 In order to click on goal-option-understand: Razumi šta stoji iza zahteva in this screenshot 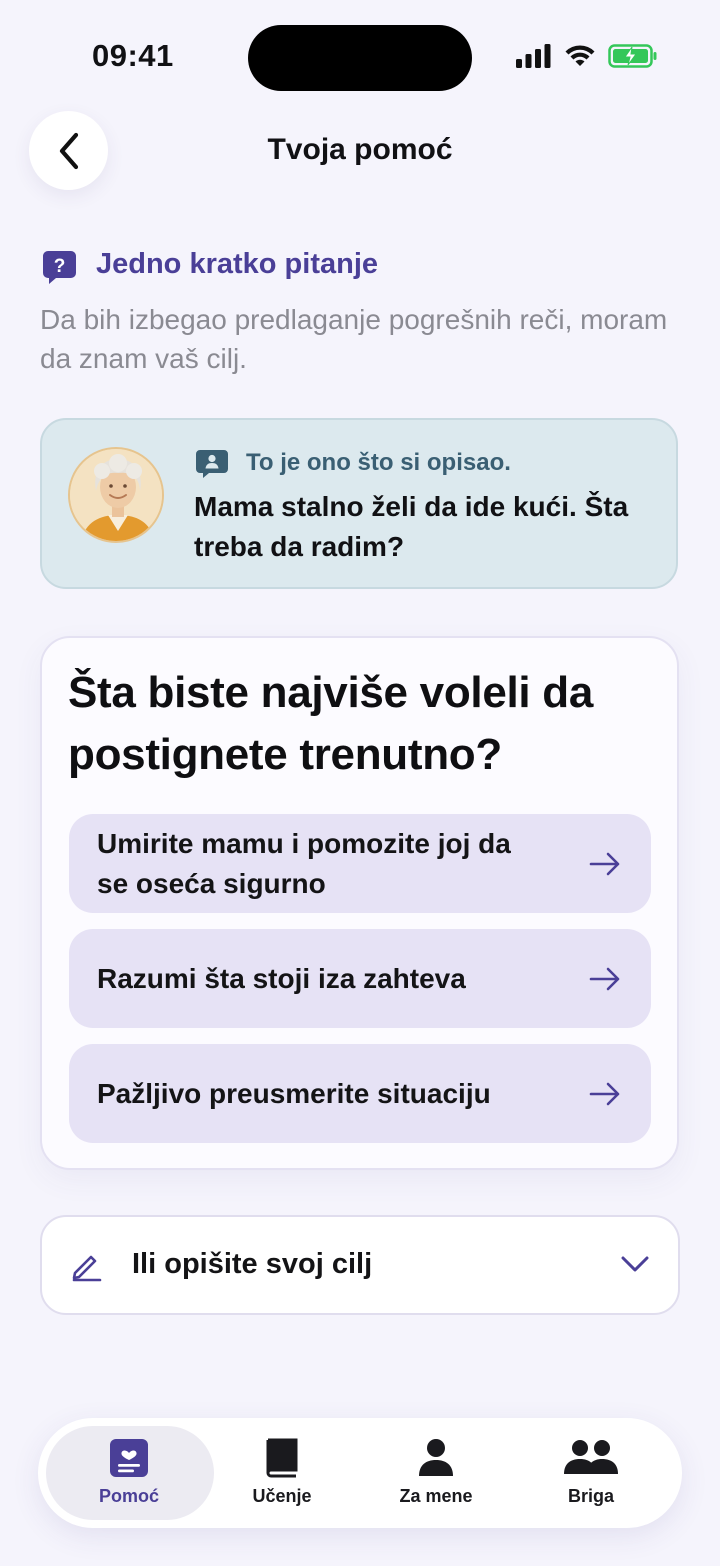, I will do `click(360, 978)`.